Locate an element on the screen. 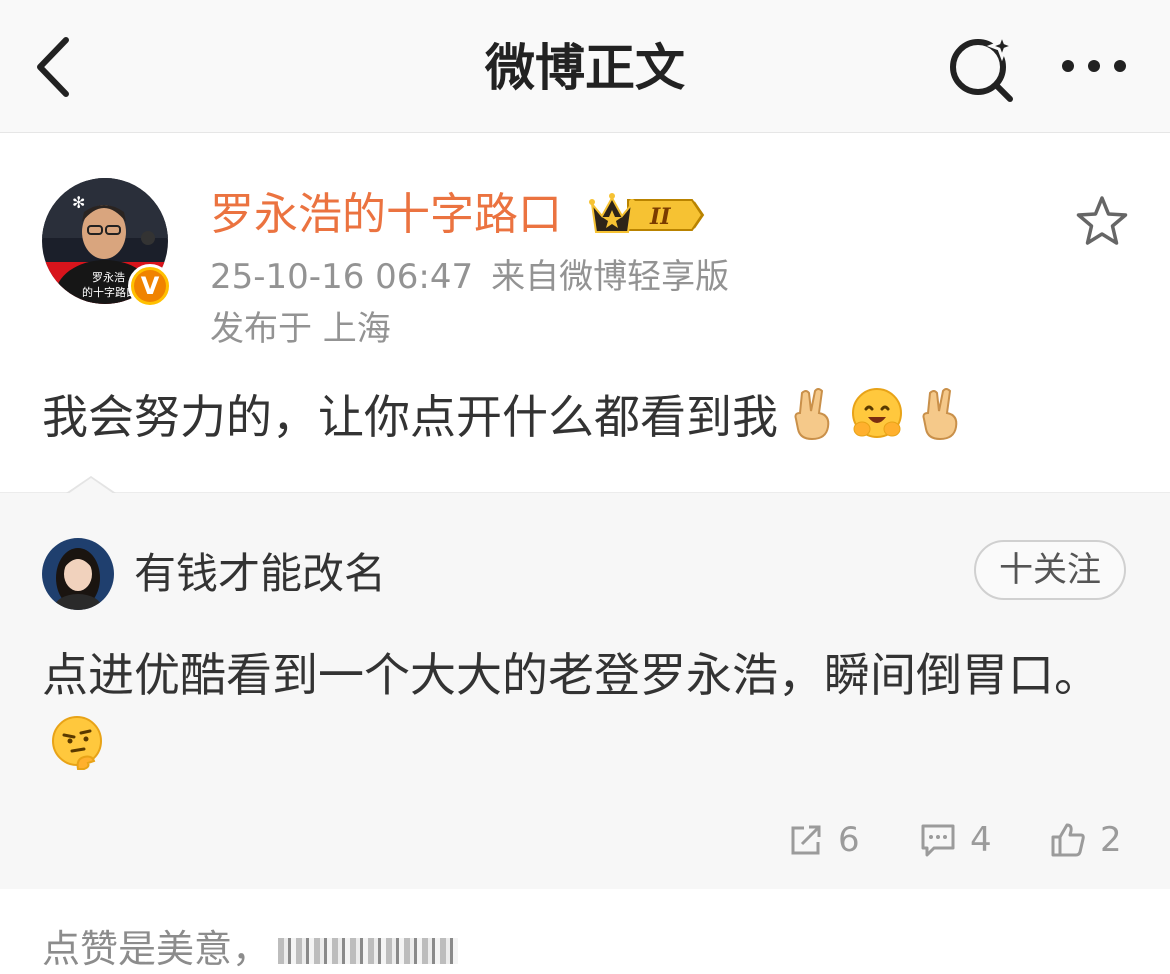 This screenshot has height=974, width=1170. comment-section-hint: 点赞是美意， is located at coordinates (250, 949).